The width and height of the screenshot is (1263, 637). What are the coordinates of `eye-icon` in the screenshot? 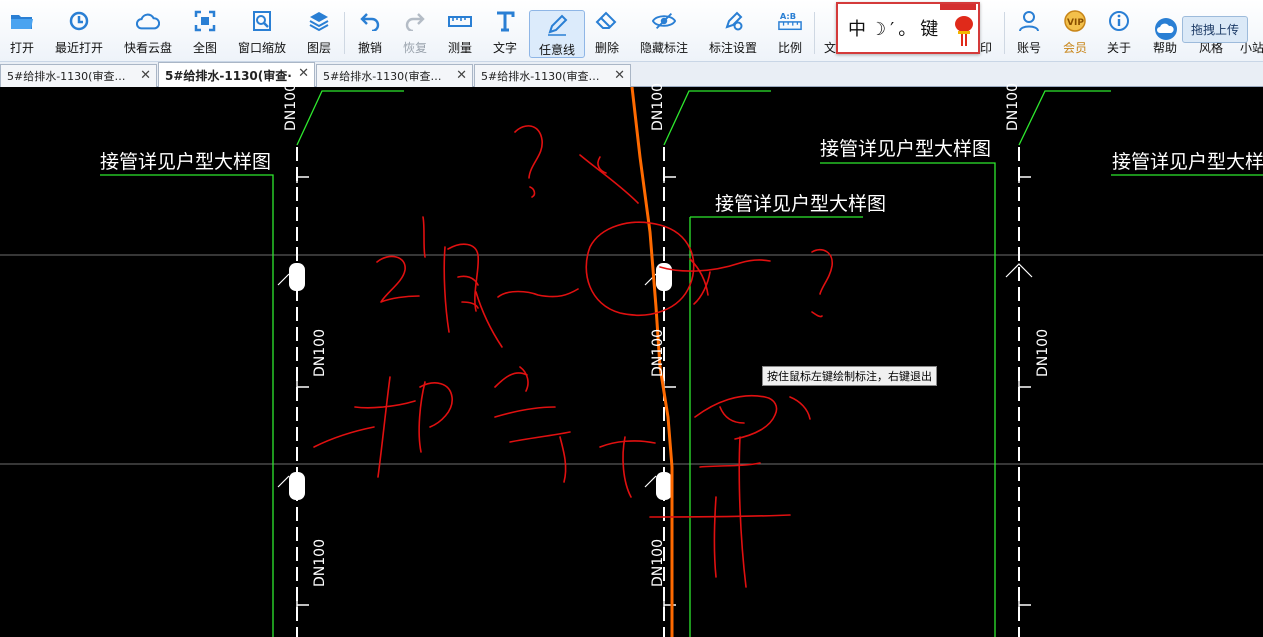 It's located at (664, 21).